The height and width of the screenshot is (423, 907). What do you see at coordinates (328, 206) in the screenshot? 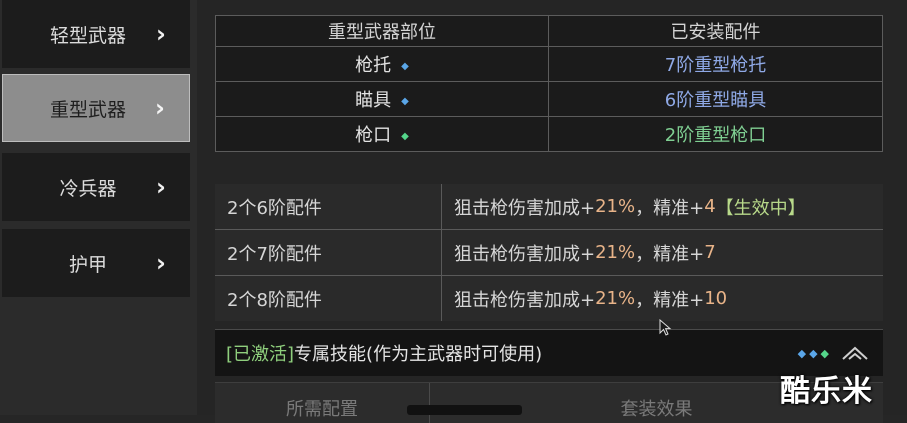
I see `bonus-condition: 2个6阶配件` at bounding box center [328, 206].